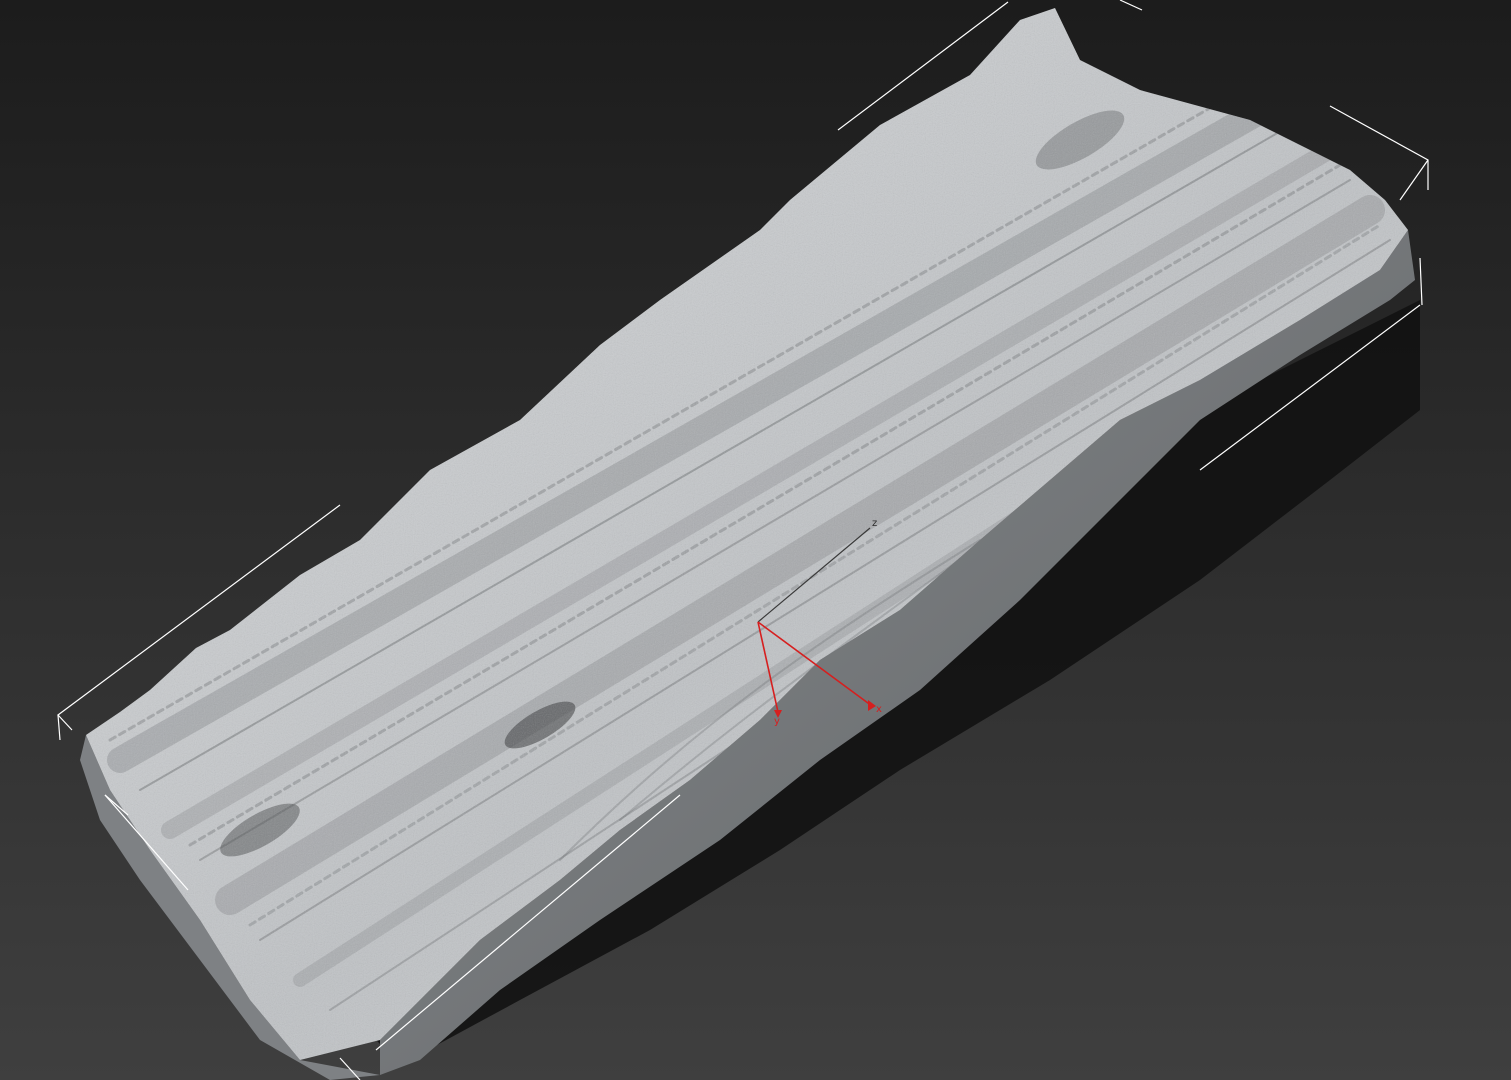 The image size is (1511, 1080). Describe the element at coordinates (879, 709) in the screenshot. I see `gizmo-x-label: x` at that location.